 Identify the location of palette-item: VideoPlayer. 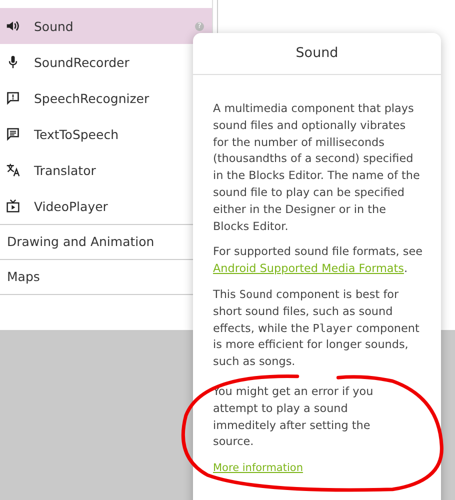
(106, 206).